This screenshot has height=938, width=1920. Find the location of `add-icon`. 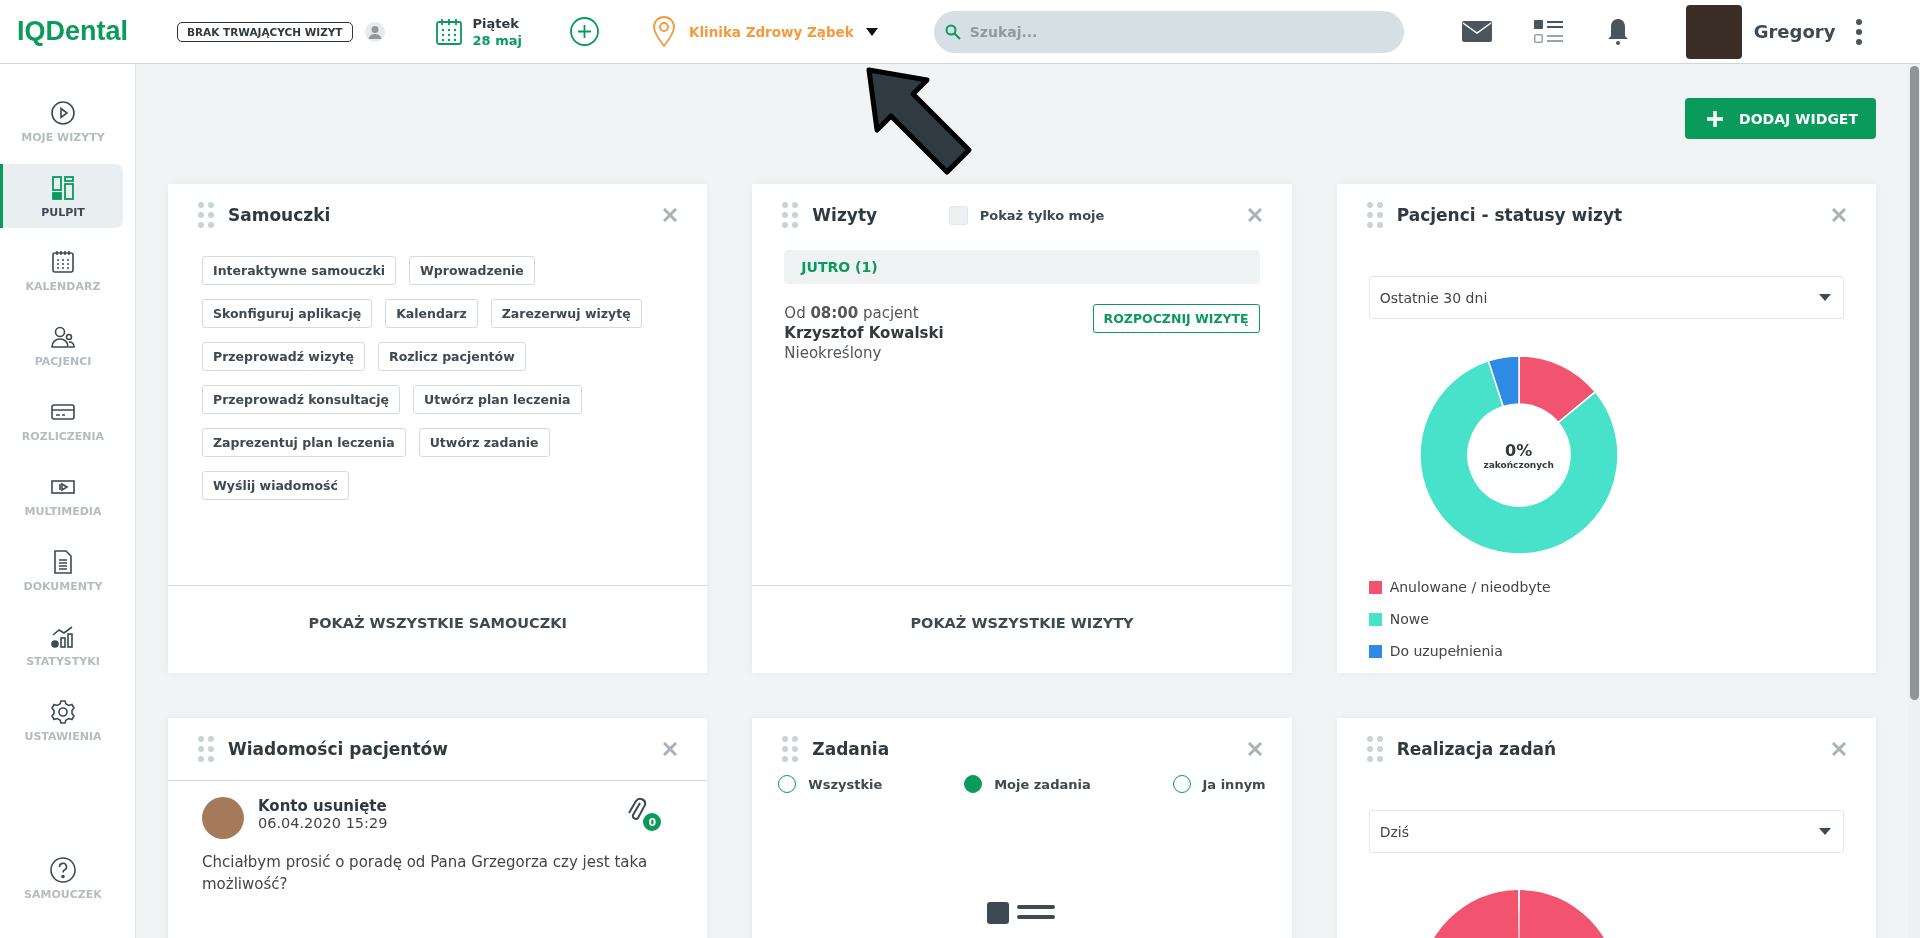

add-icon is located at coordinates (584, 31).